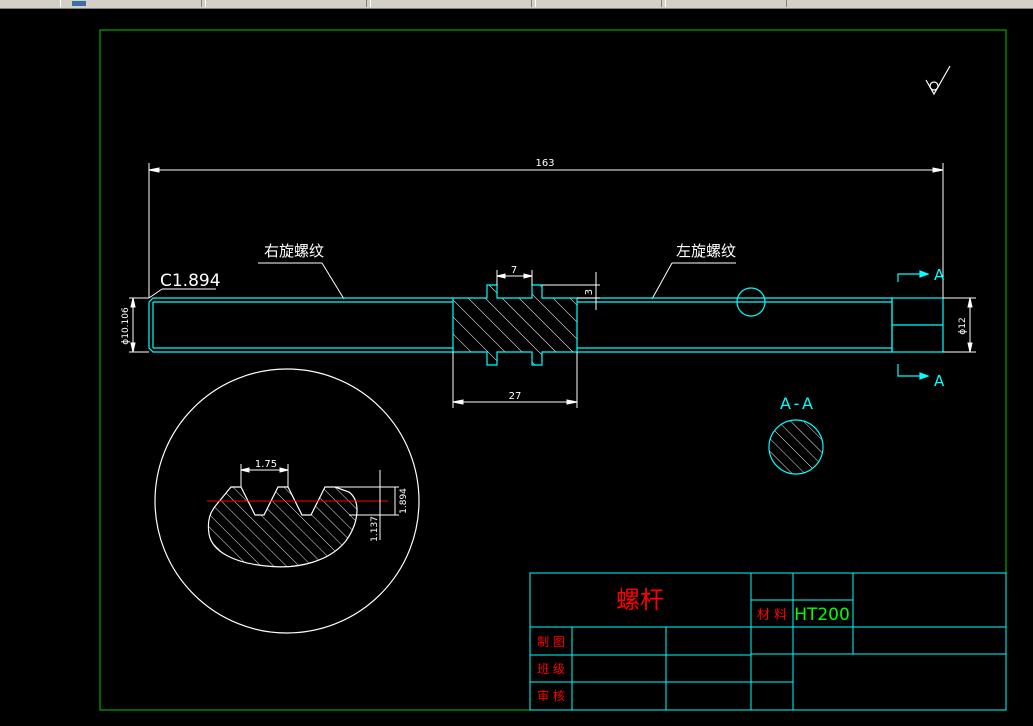 The width and height of the screenshot is (1033, 726). Describe the element at coordinates (139, 325) in the screenshot. I see `left-diameter-dimension` at that location.